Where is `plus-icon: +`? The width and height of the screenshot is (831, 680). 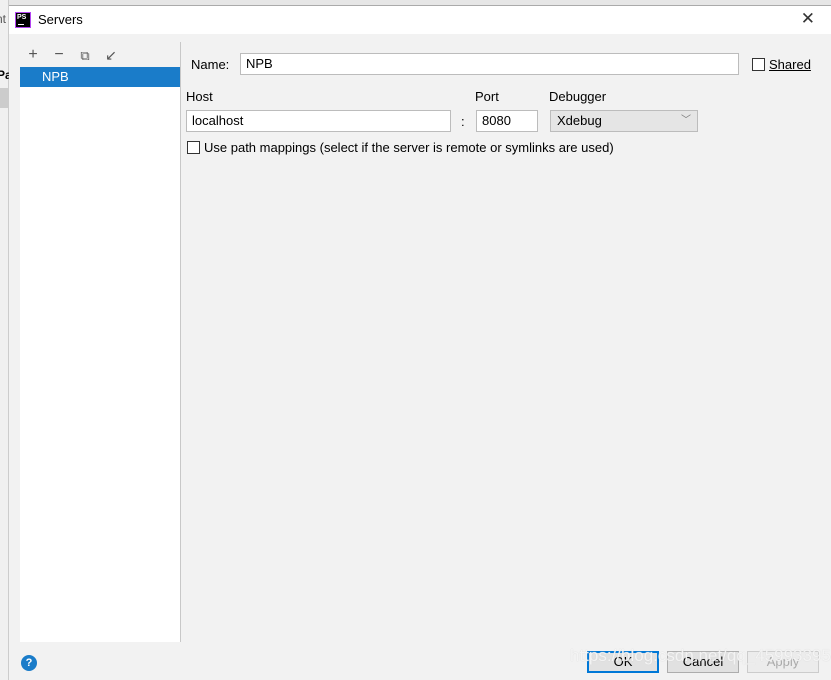
plus-icon: + is located at coordinates (33, 55).